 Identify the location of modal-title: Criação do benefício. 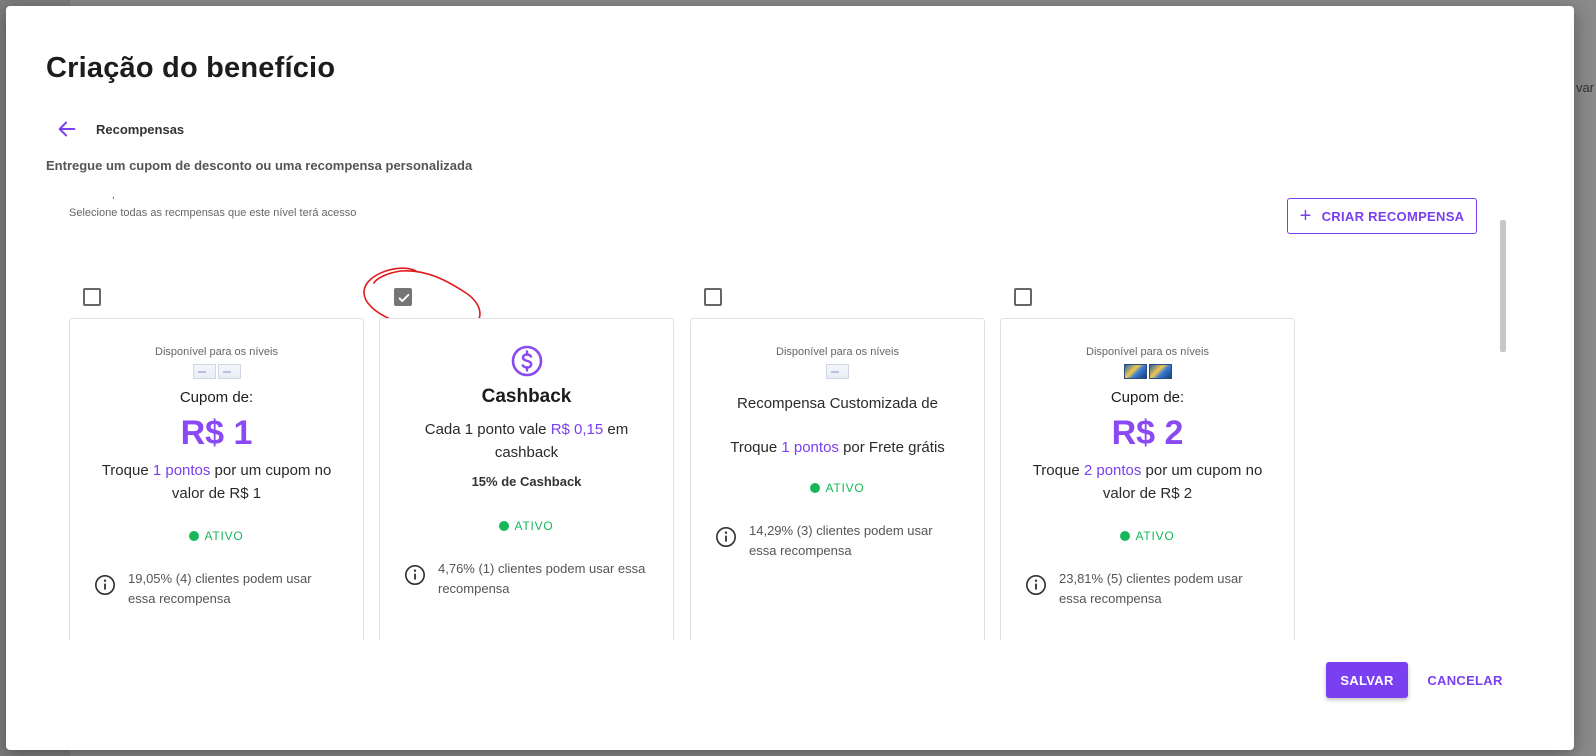
(191, 68).